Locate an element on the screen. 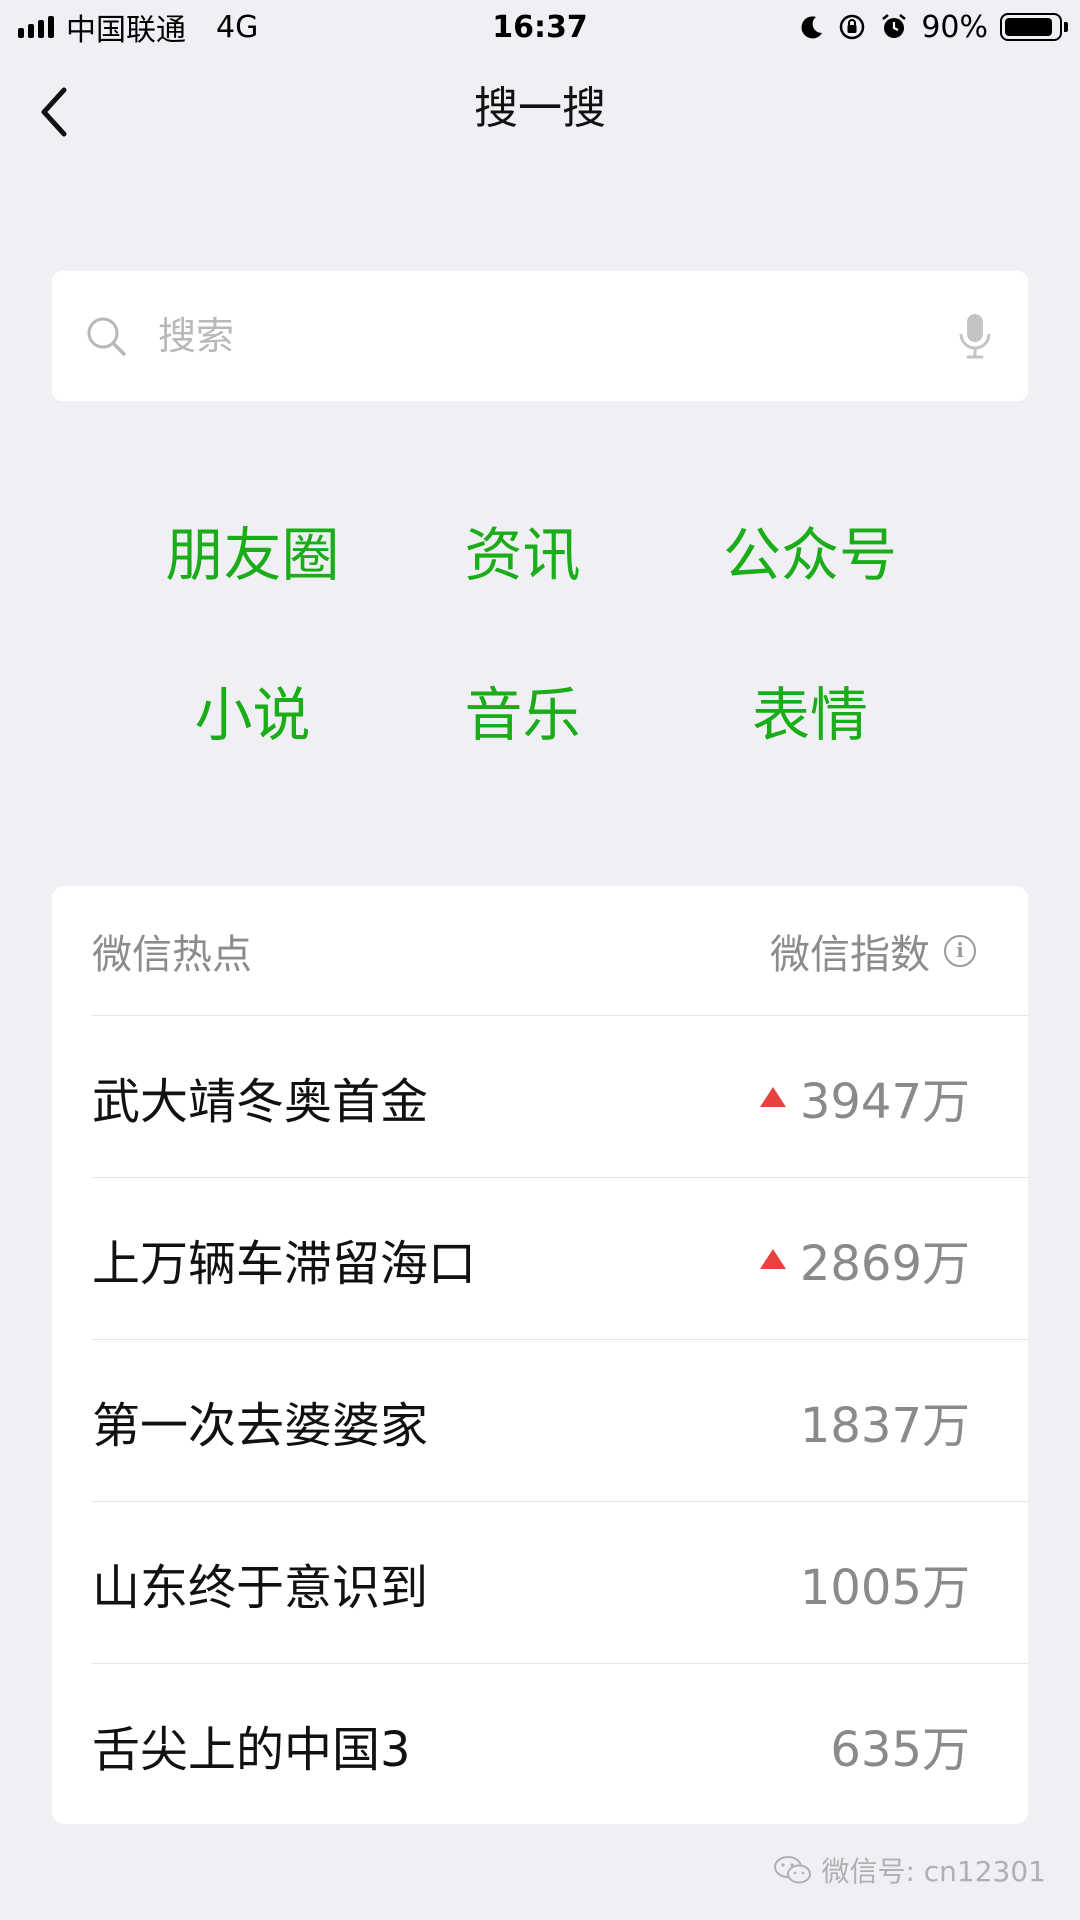  index-label: 微信指数 is located at coordinates (850, 954).